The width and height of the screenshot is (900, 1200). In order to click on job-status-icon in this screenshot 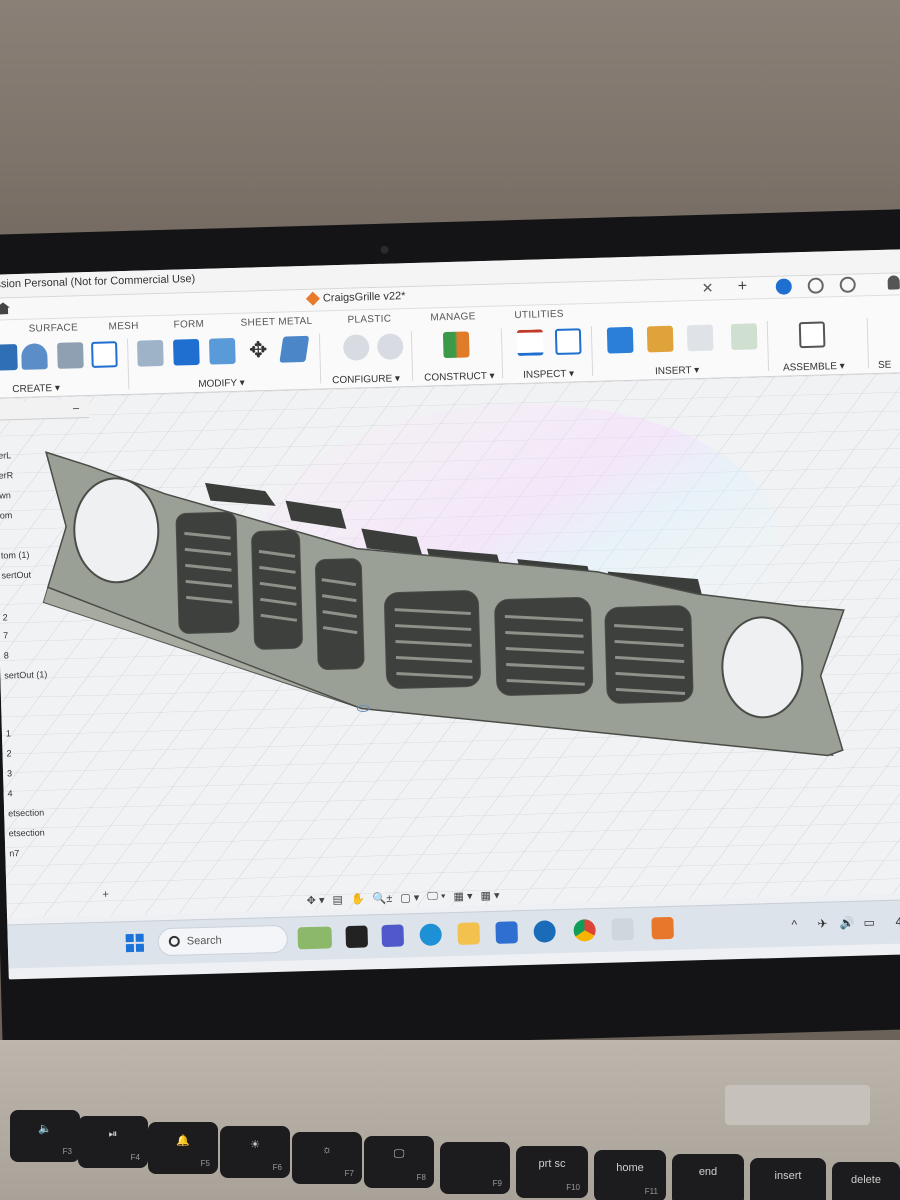, I will do `click(815, 285)`.